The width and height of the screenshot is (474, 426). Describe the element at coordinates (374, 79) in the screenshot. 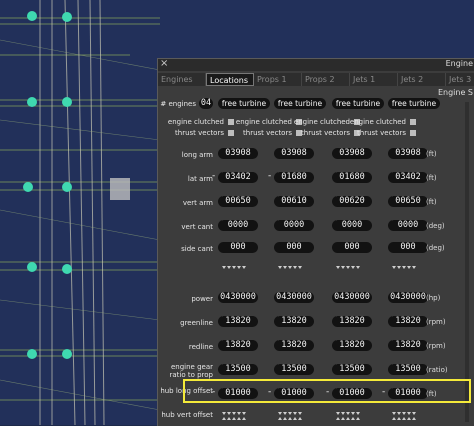

I see `tab-jets-1: Jets 1` at that location.